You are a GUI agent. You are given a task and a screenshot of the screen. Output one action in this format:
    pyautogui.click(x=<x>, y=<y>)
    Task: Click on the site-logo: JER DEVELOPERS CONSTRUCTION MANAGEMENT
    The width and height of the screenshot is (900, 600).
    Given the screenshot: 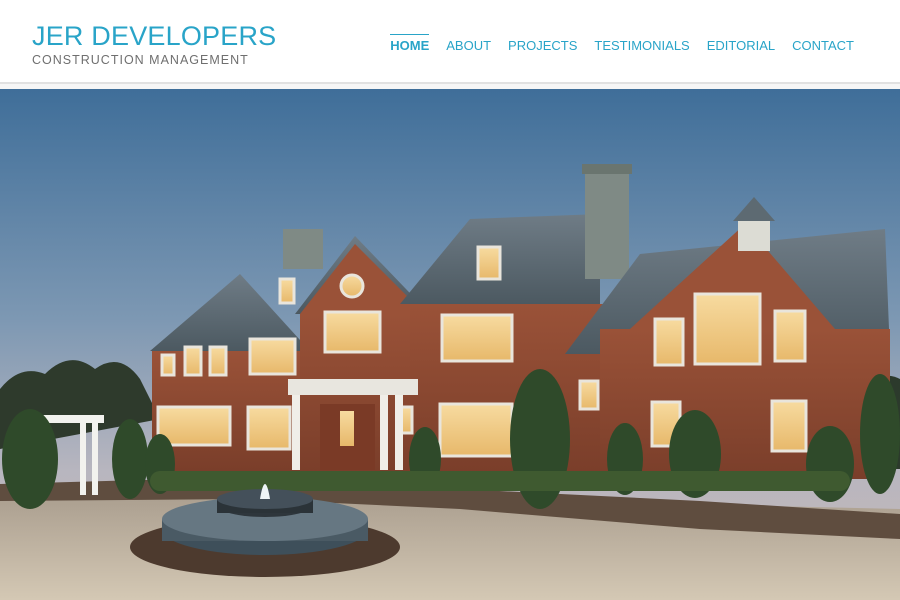 What is the action you would take?
    pyautogui.click(x=154, y=43)
    